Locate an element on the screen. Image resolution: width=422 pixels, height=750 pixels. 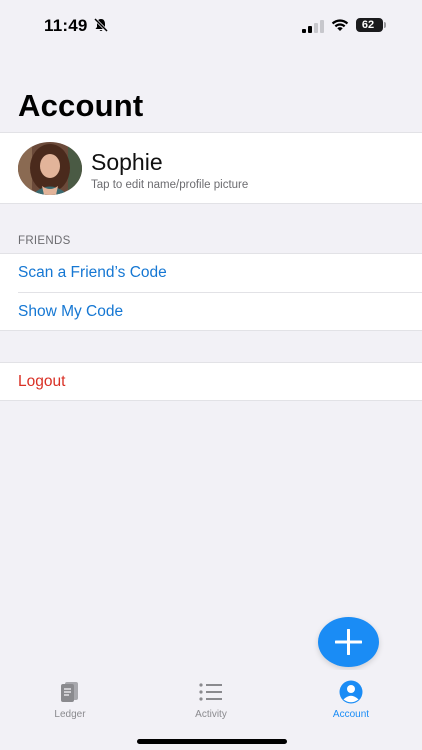
tab-label: Account is located at coordinates (351, 714).